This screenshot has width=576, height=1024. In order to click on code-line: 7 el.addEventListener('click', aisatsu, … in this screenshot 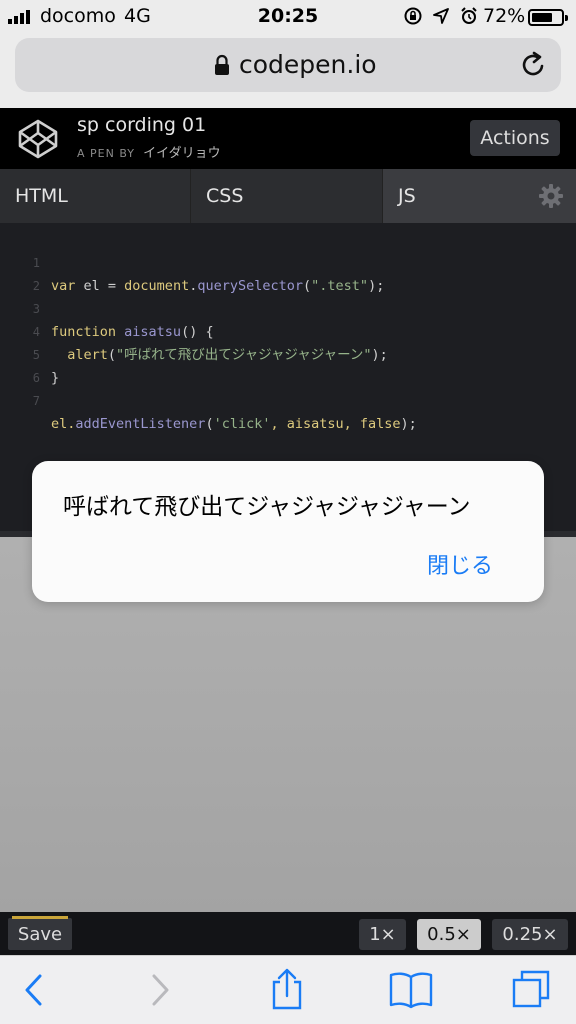, I will do `click(224, 413)`.